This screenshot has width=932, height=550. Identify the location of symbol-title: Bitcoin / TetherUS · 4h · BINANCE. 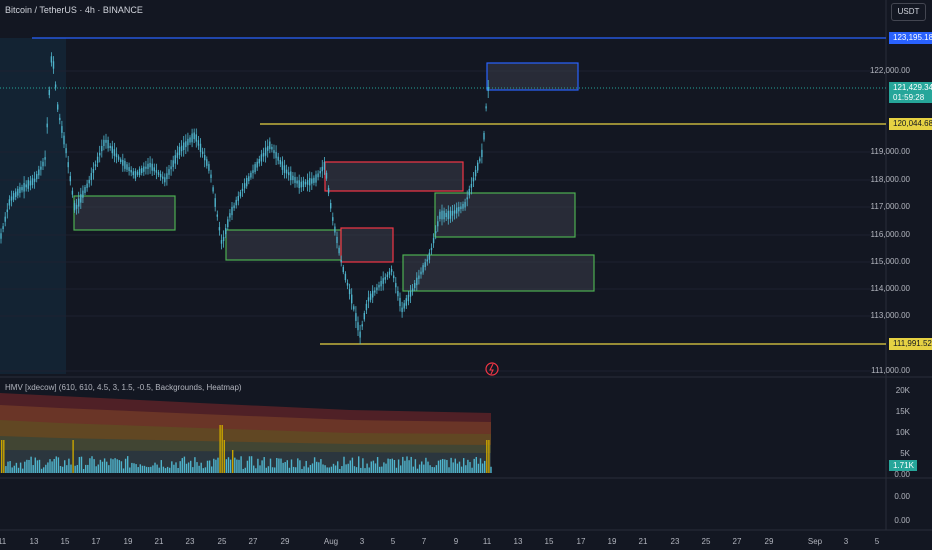
(74, 10).